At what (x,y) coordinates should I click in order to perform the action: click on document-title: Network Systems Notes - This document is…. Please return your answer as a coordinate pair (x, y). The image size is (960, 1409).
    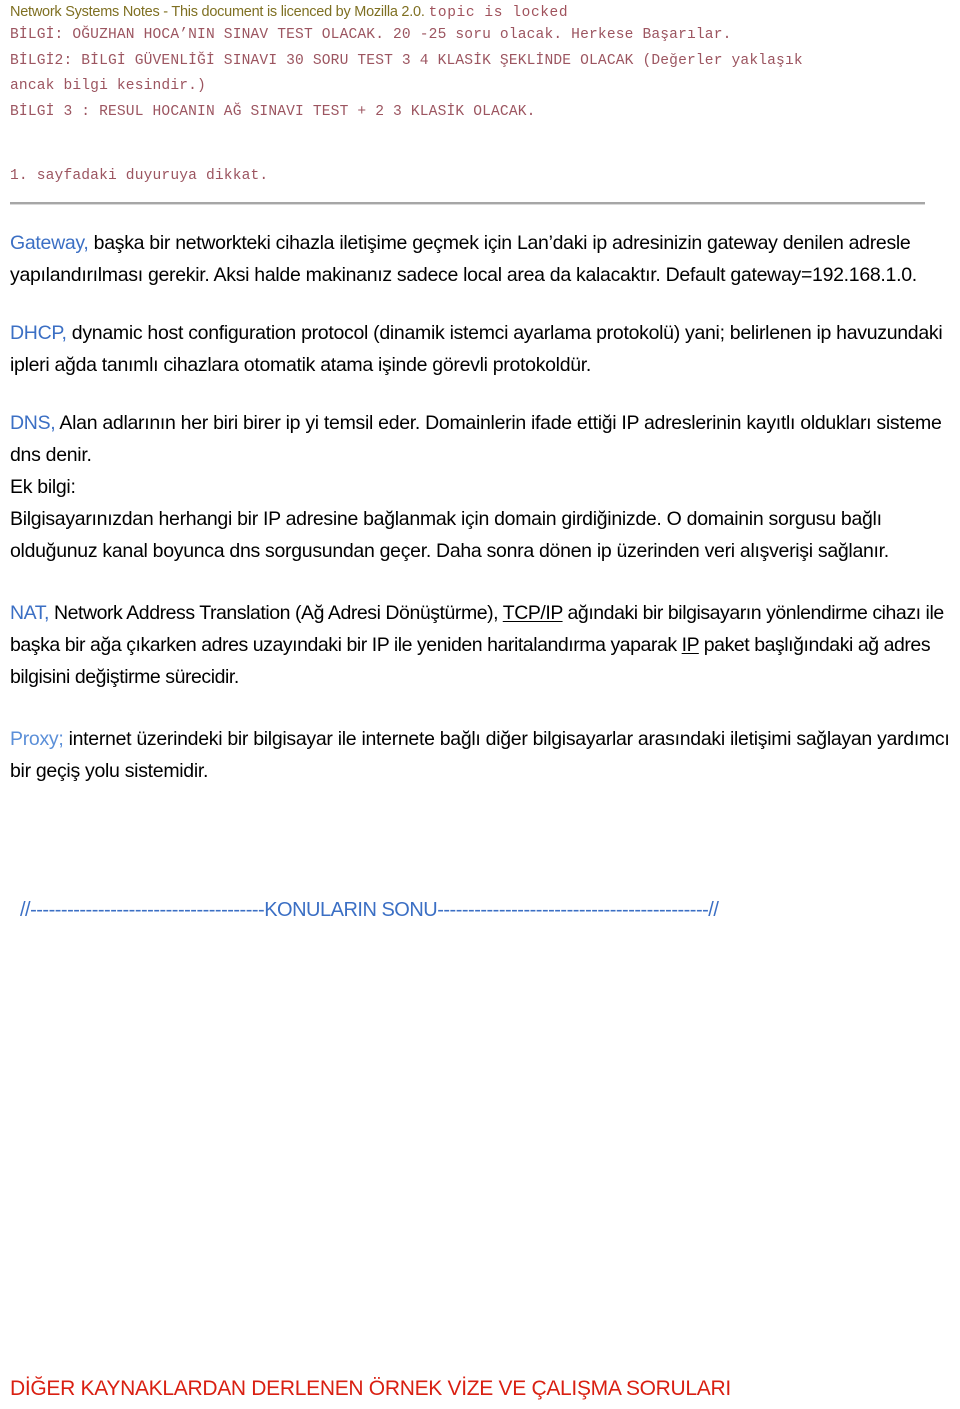
    Looking at the image, I should click on (217, 12).